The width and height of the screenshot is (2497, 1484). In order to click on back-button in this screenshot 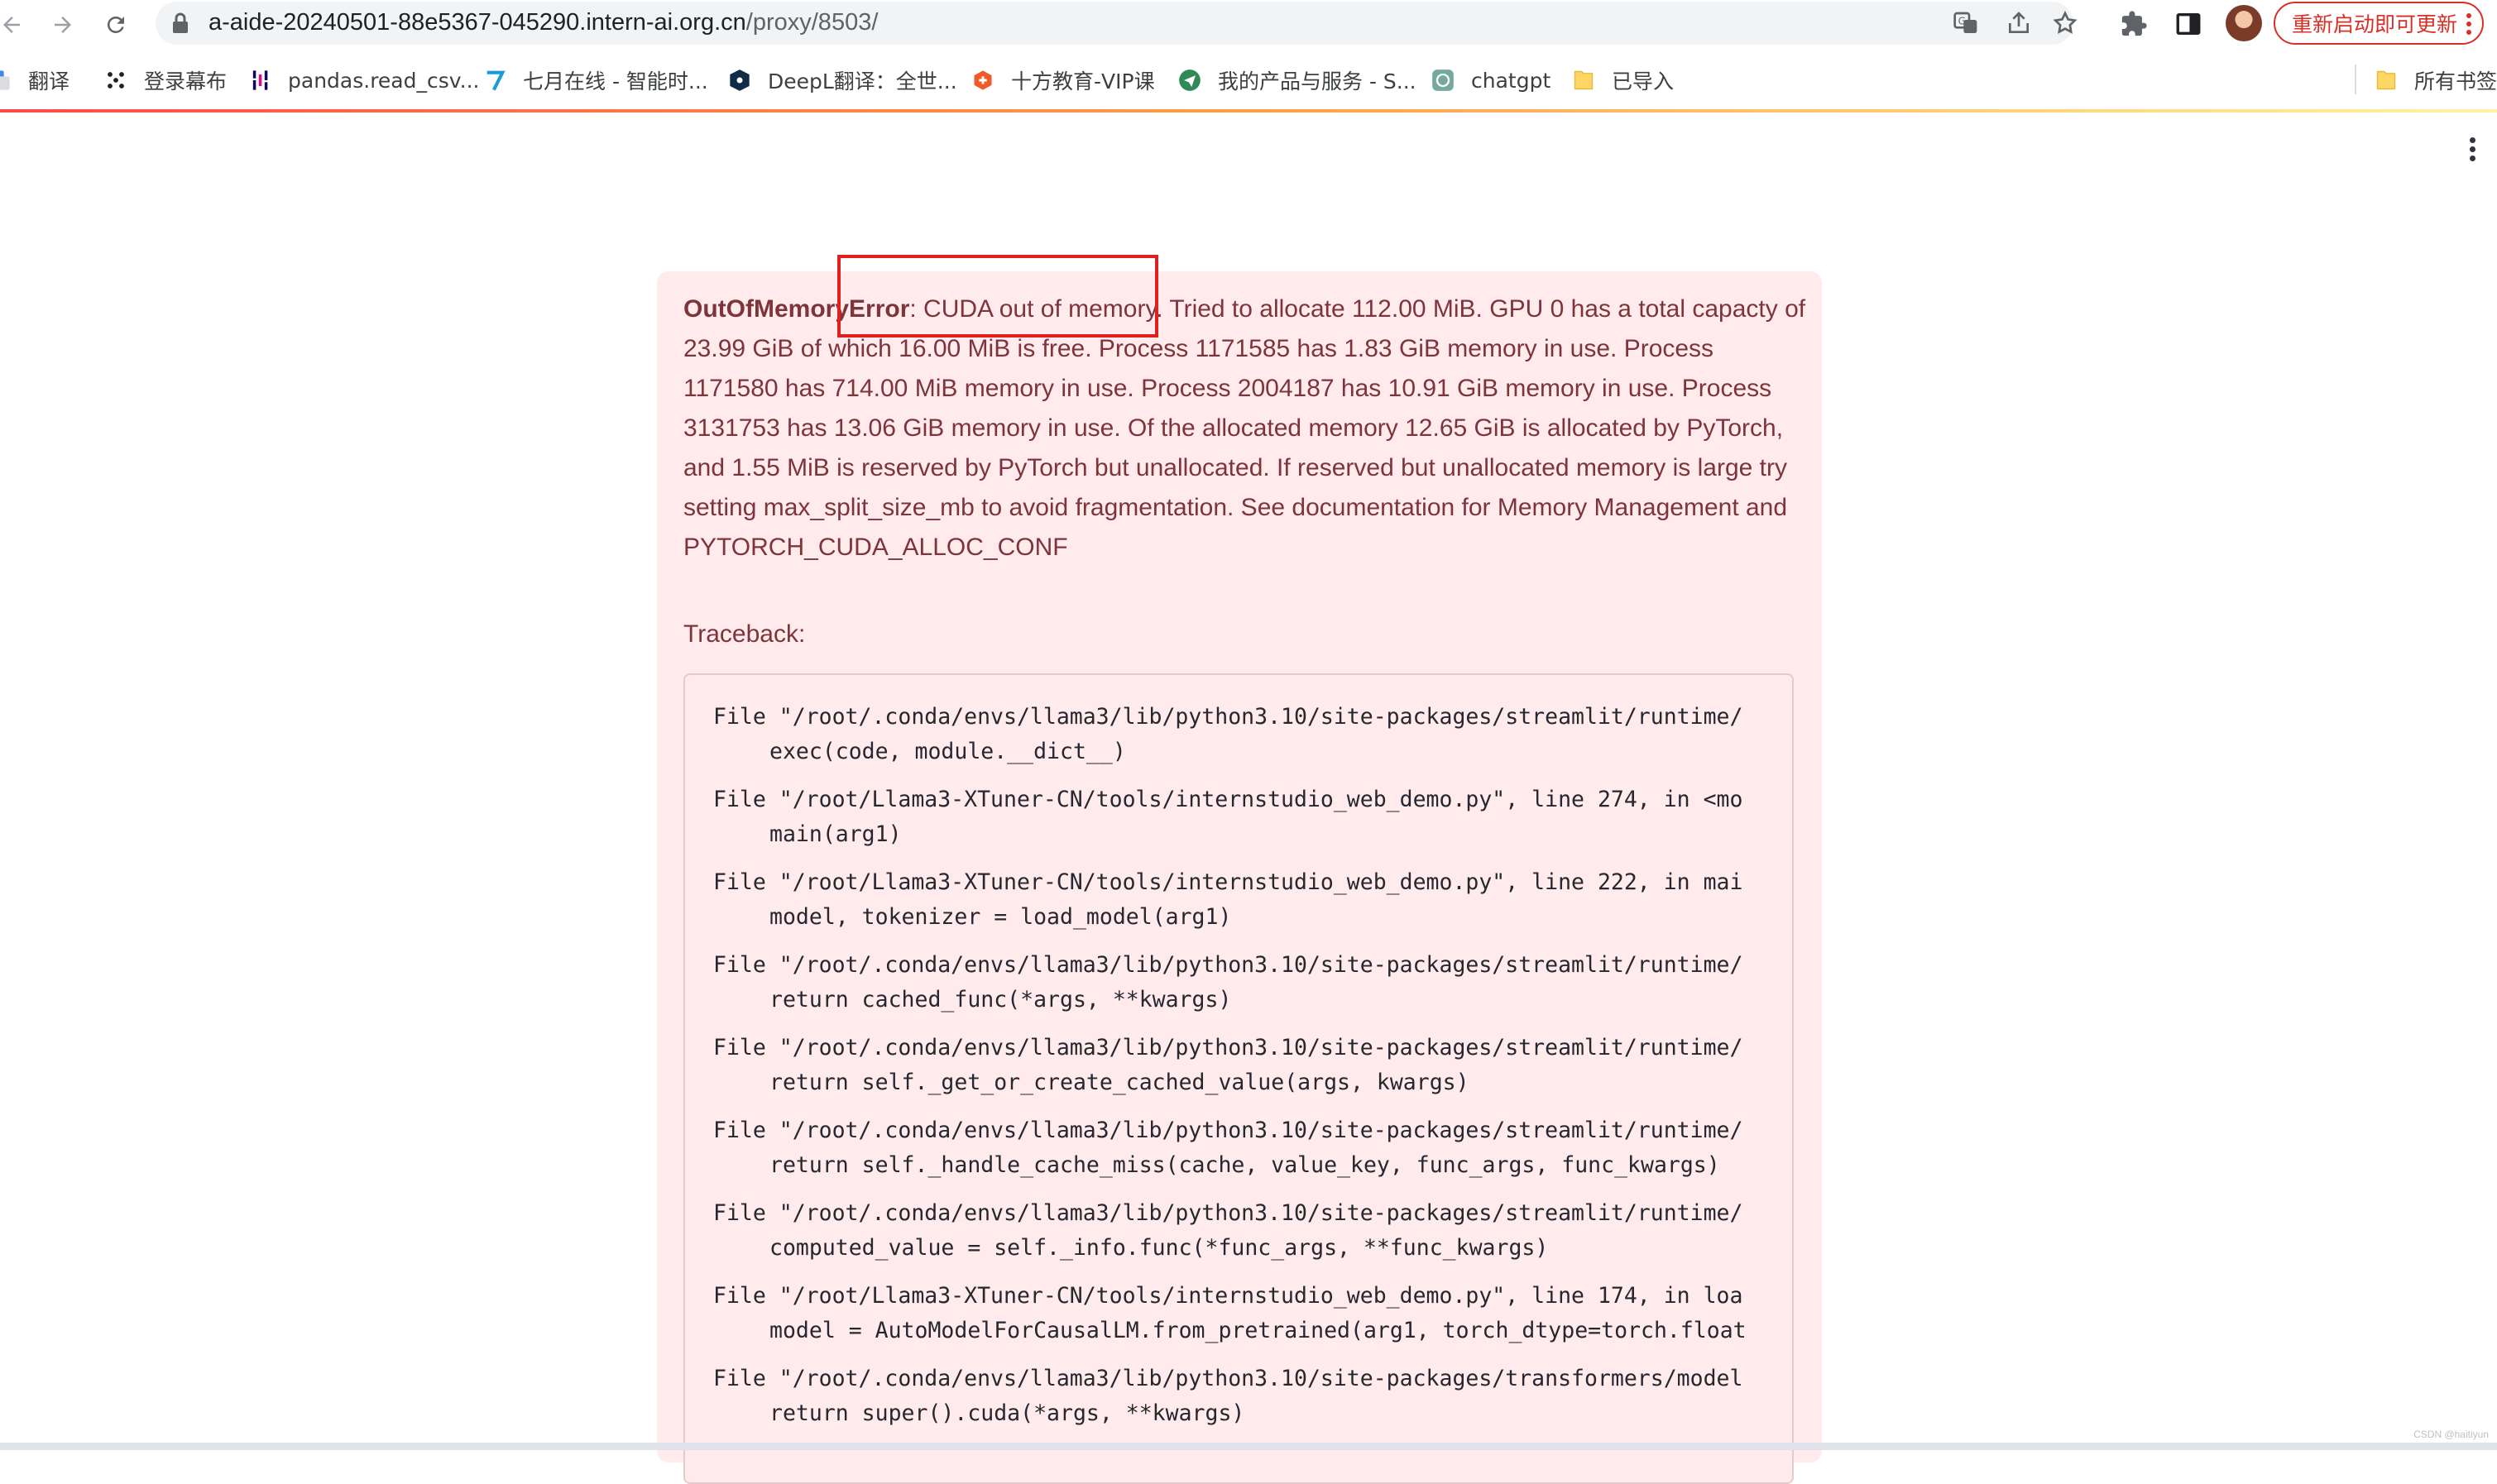, I will do `click(15, 25)`.